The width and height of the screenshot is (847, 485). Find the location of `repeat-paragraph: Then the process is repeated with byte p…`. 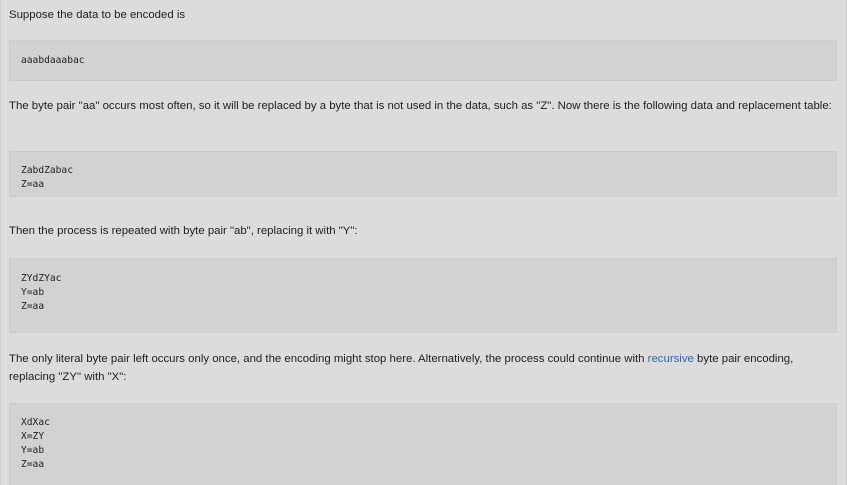

repeat-paragraph: Then the process is repeated with byte p… is located at coordinates (183, 231).